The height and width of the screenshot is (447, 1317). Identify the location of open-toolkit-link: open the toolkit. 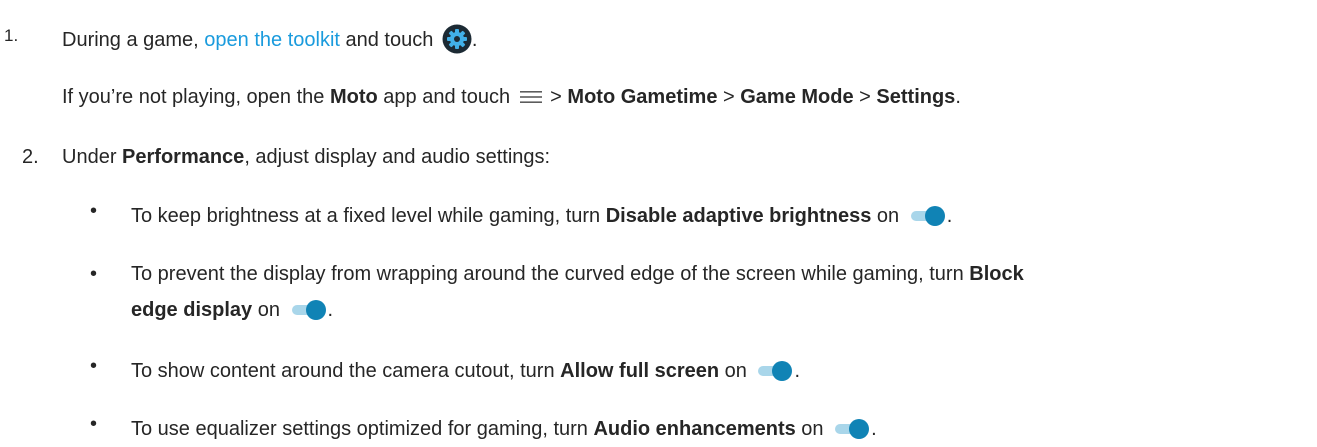
(272, 40).